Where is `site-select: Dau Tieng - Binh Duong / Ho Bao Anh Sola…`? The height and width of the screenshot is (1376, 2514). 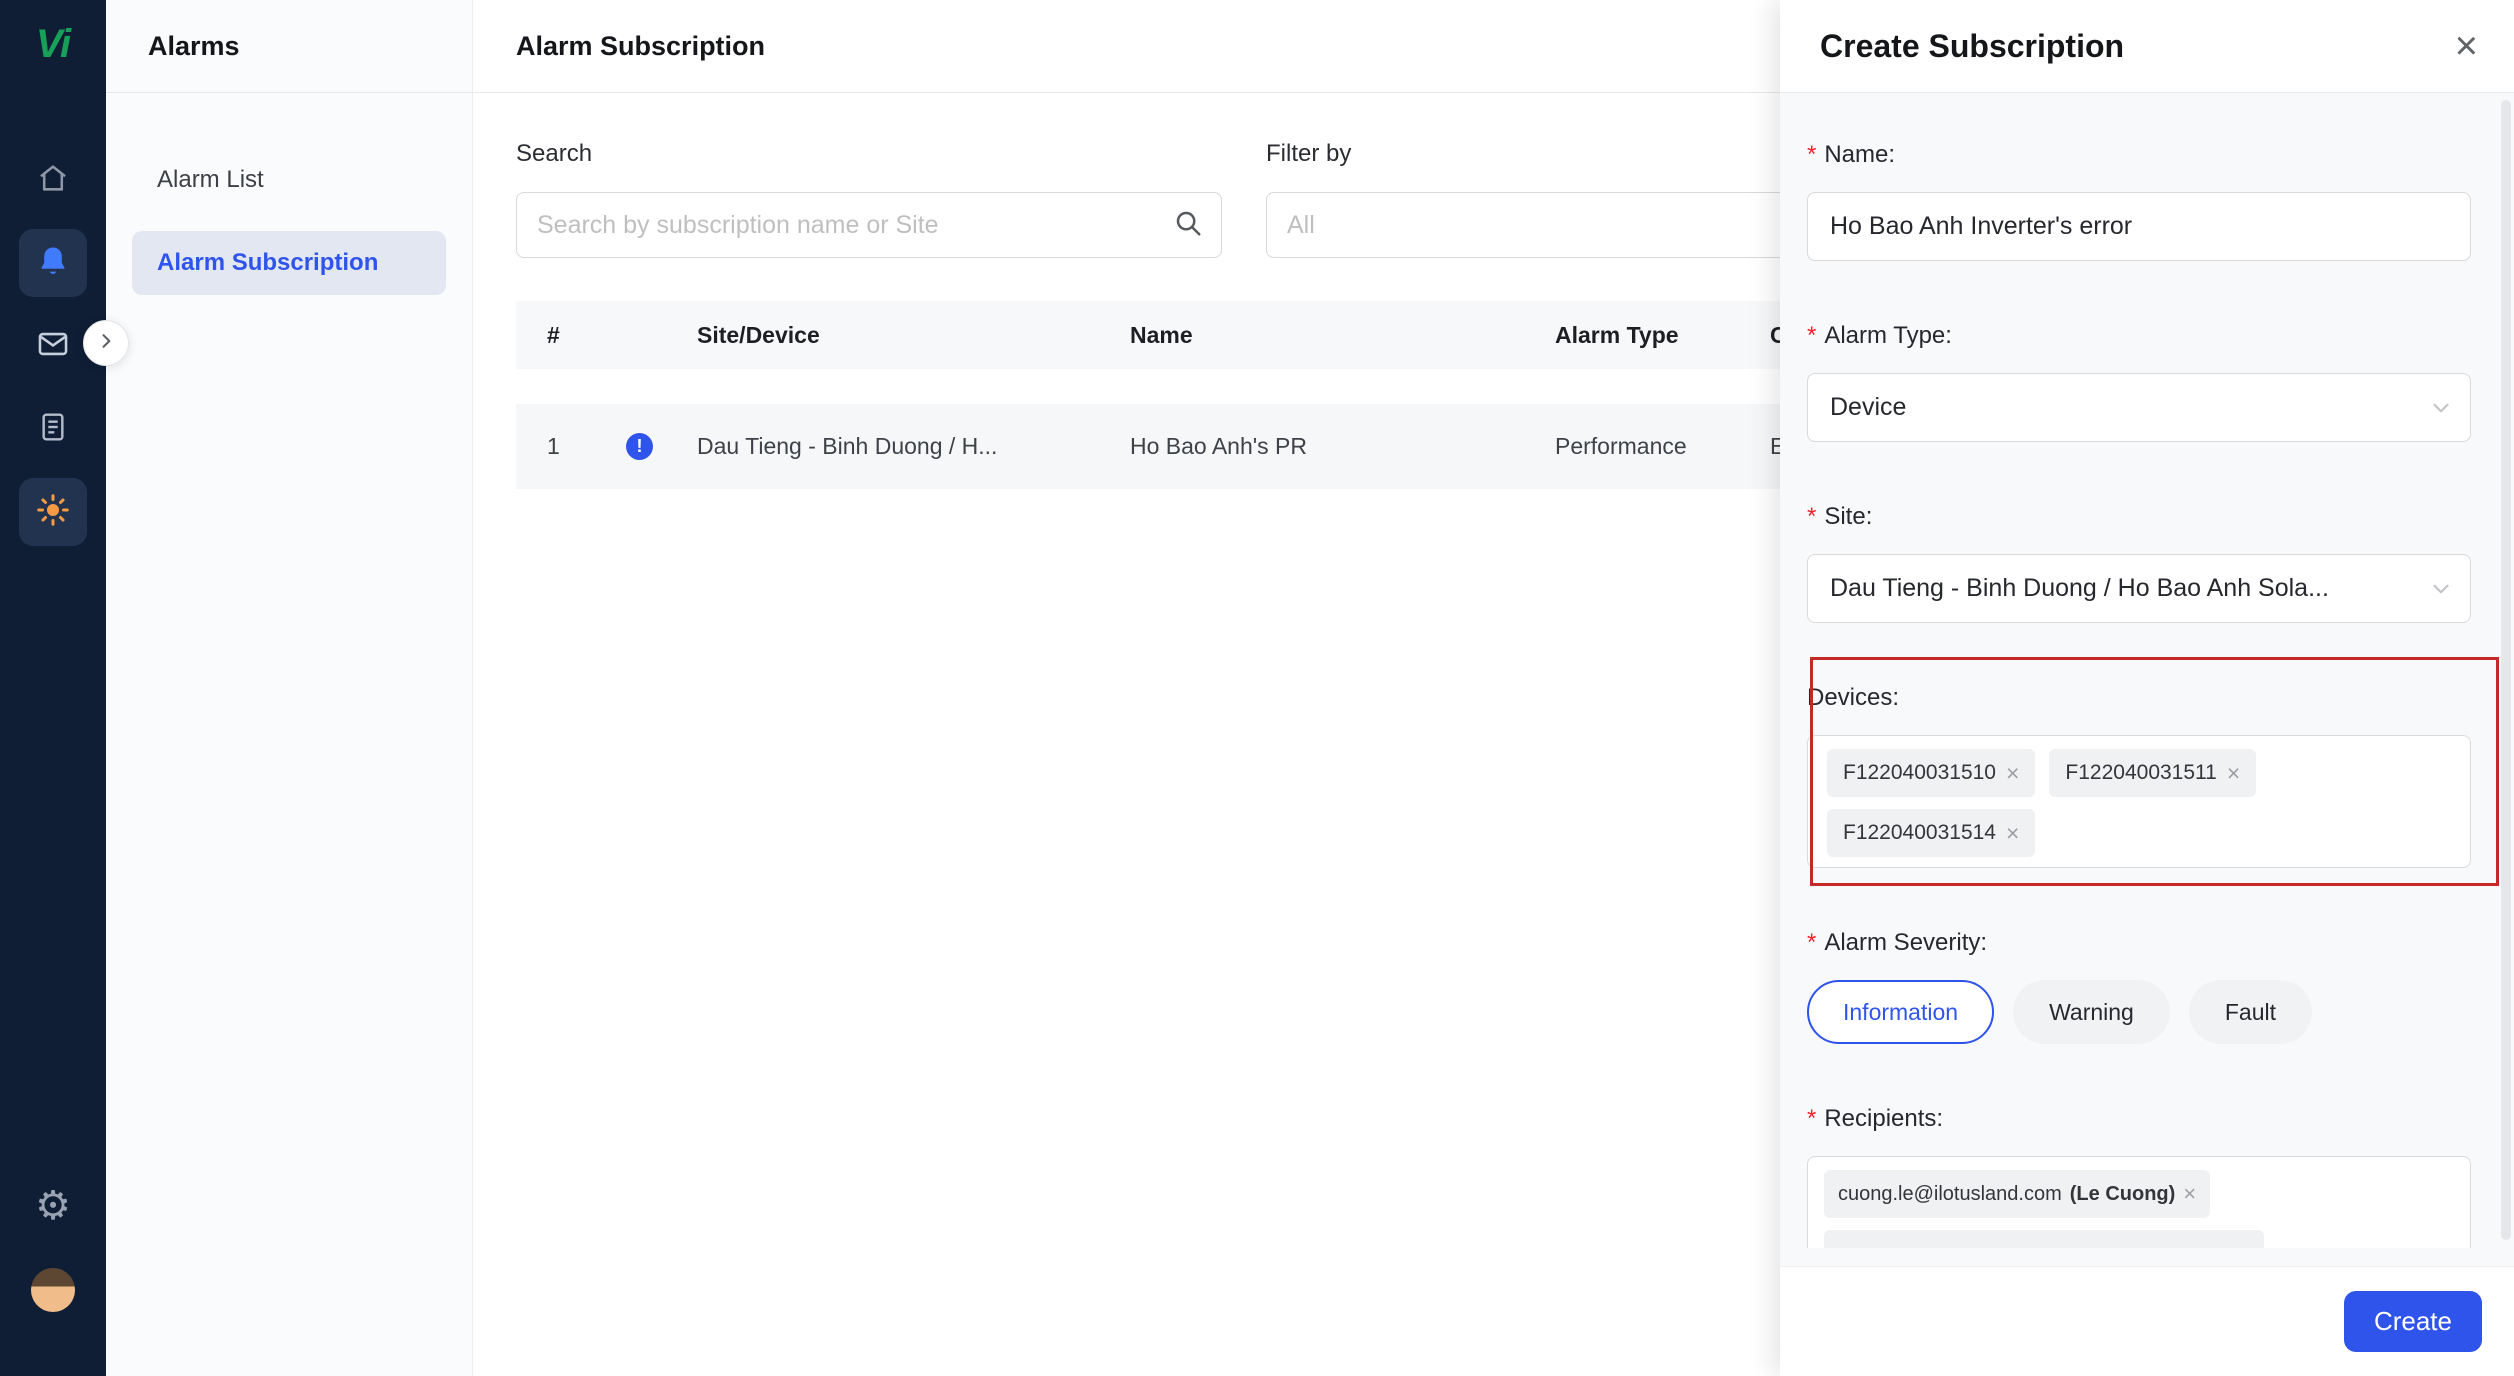 site-select: Dau Tieng - Binh Duong / Ho Bao Anh Sola… is located at coordinates (2139, 588).